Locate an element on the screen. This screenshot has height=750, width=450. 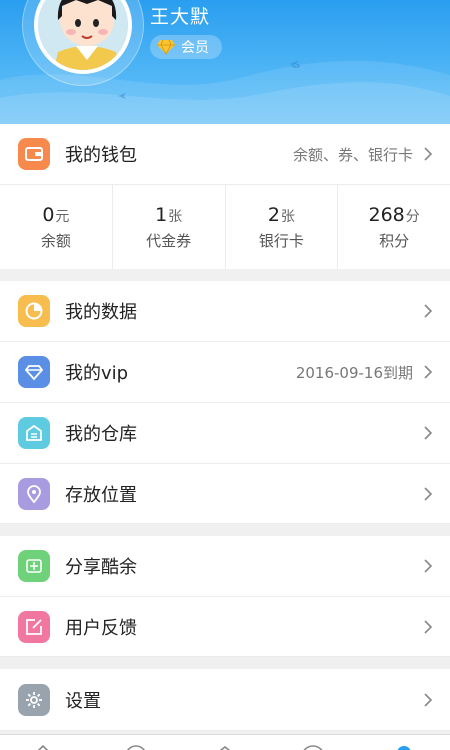
share-row: 分享酷余 is located at coordinates (225, 566).